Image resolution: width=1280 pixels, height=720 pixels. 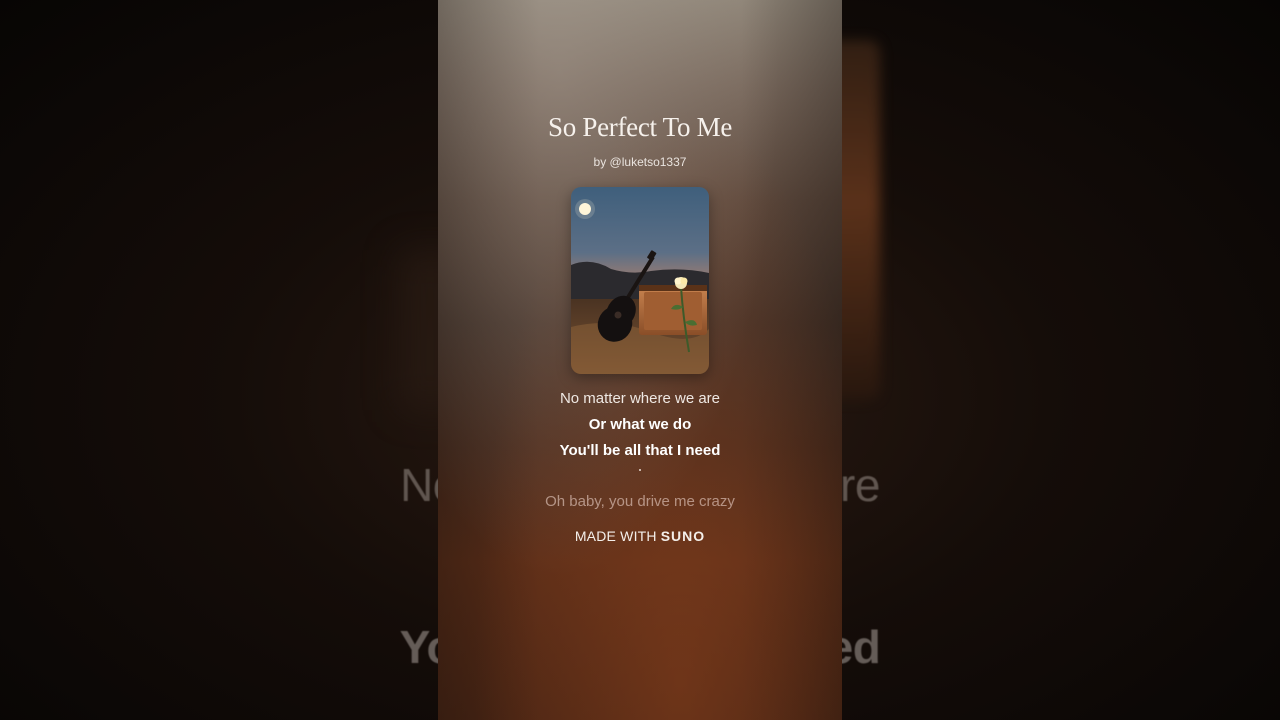 I want to click on album-cover-image, so click(x=640, y=280).